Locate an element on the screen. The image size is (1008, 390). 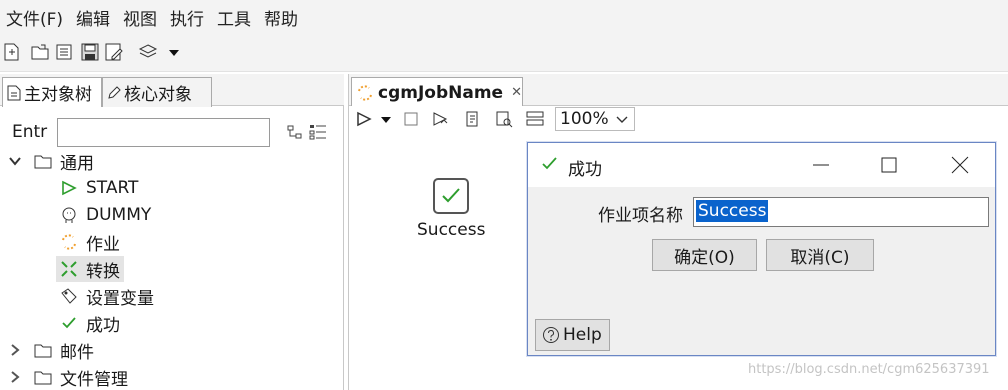
menu-edit: 编辑 is located at coordinates (93, 17).